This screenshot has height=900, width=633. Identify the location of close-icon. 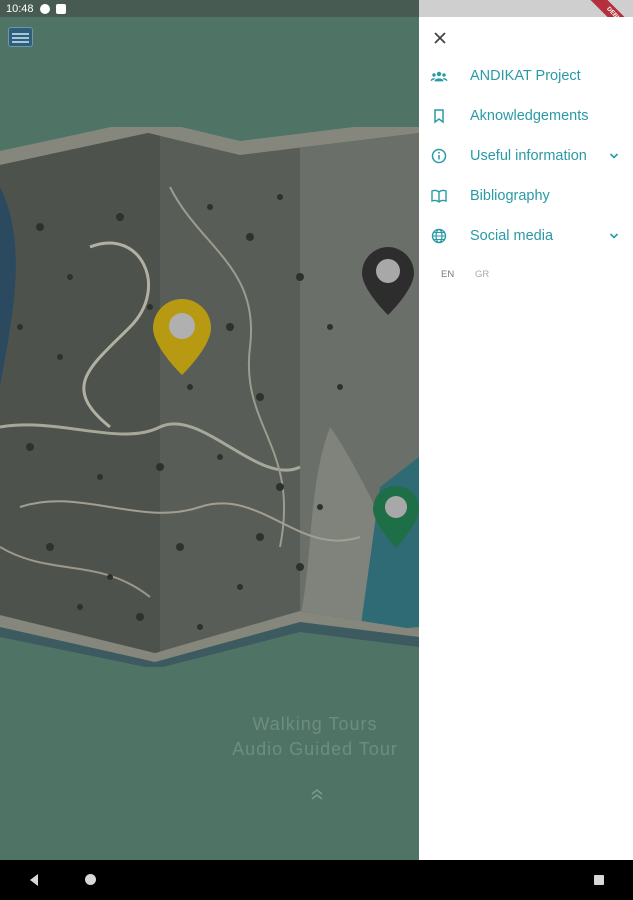
(440, 38).